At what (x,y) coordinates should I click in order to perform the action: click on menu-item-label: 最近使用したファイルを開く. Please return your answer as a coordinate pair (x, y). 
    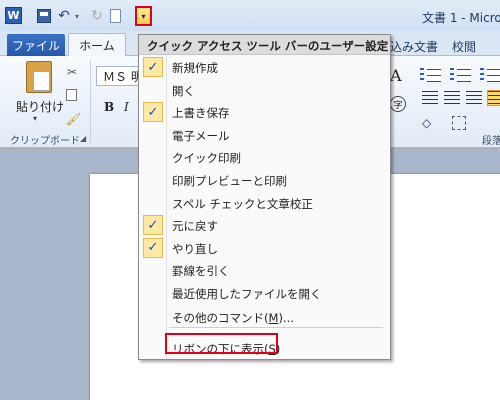
    Looking at the image, I should click on (247, 294).